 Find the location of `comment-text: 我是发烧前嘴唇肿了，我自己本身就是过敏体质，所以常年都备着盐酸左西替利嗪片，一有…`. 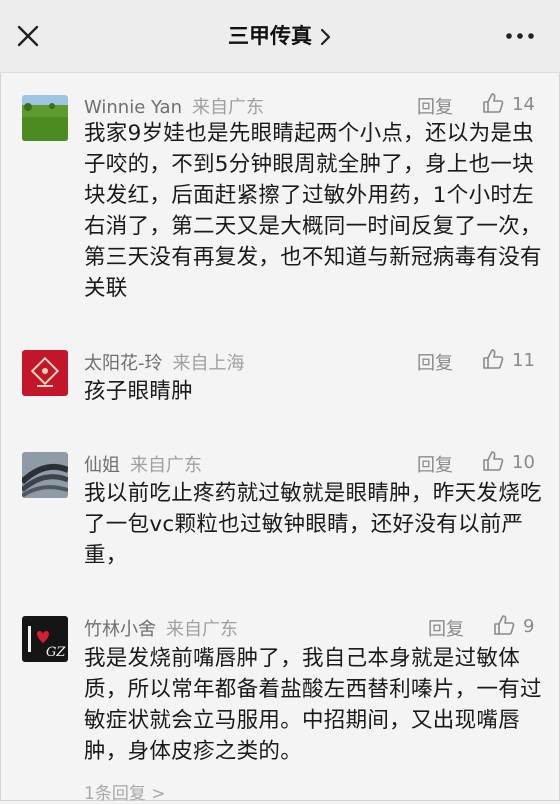

comment-text: 我是发烧前嘴唇肿了，我自己本身就是过敏体质，所以常年都备着盐酸左西替利嗪片，一有… is located at coordinates (313, 705).